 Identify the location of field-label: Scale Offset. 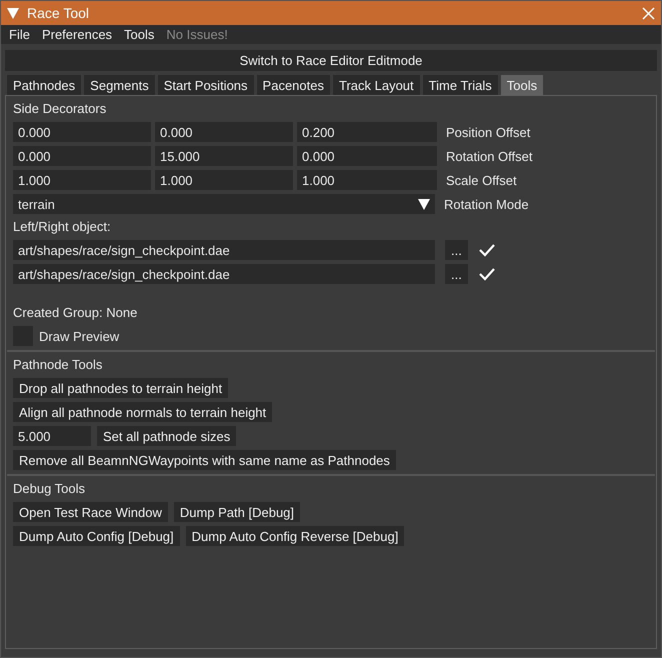
(481, 180).